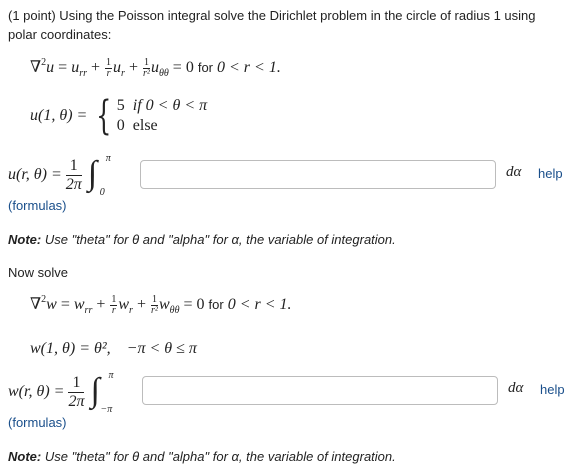 The width and height of the screenshot is (588, 473). Describe the element at coordinates (70, 348) in the screenshot. I see `boundary-w: w(1, θ) = θ²,` at that location.